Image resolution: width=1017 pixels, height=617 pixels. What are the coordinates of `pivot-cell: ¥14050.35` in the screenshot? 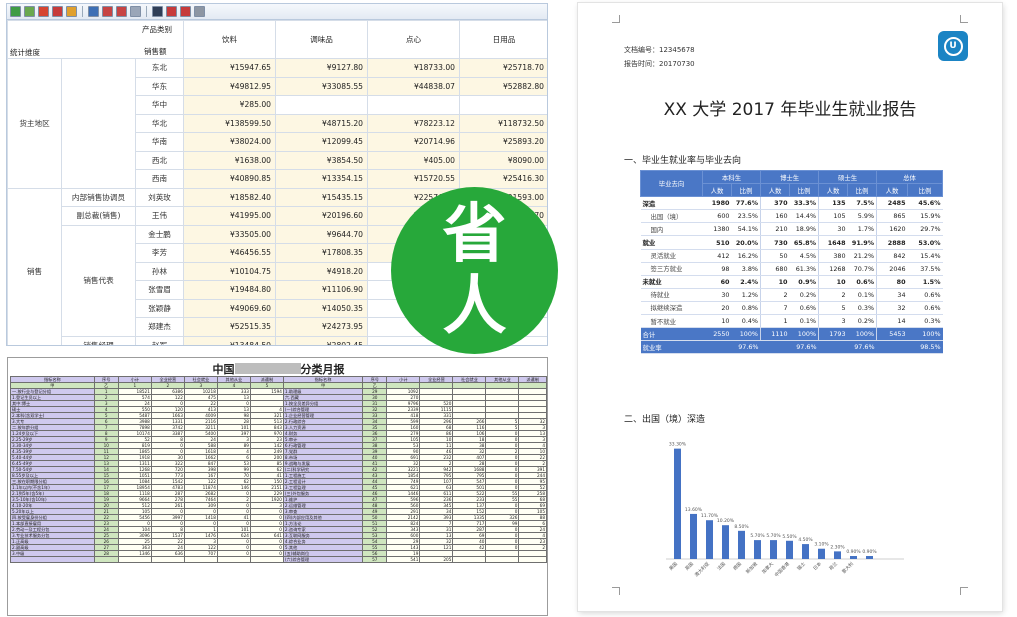 It's located at (322, 308).